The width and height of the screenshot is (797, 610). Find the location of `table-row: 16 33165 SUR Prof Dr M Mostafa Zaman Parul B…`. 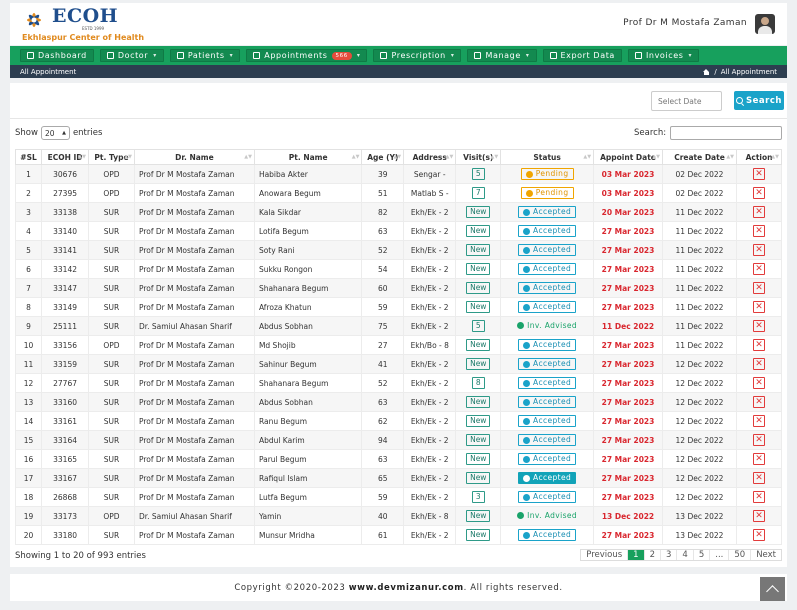

table-row: 16 33165 SUR Prof Dr M Mostafa Zaman Parul B… is located at coordinates (398, 459).